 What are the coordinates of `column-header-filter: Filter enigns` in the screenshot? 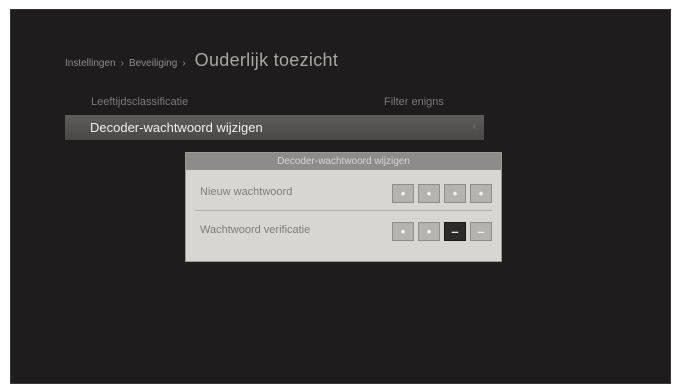 It's located at (414, 102).